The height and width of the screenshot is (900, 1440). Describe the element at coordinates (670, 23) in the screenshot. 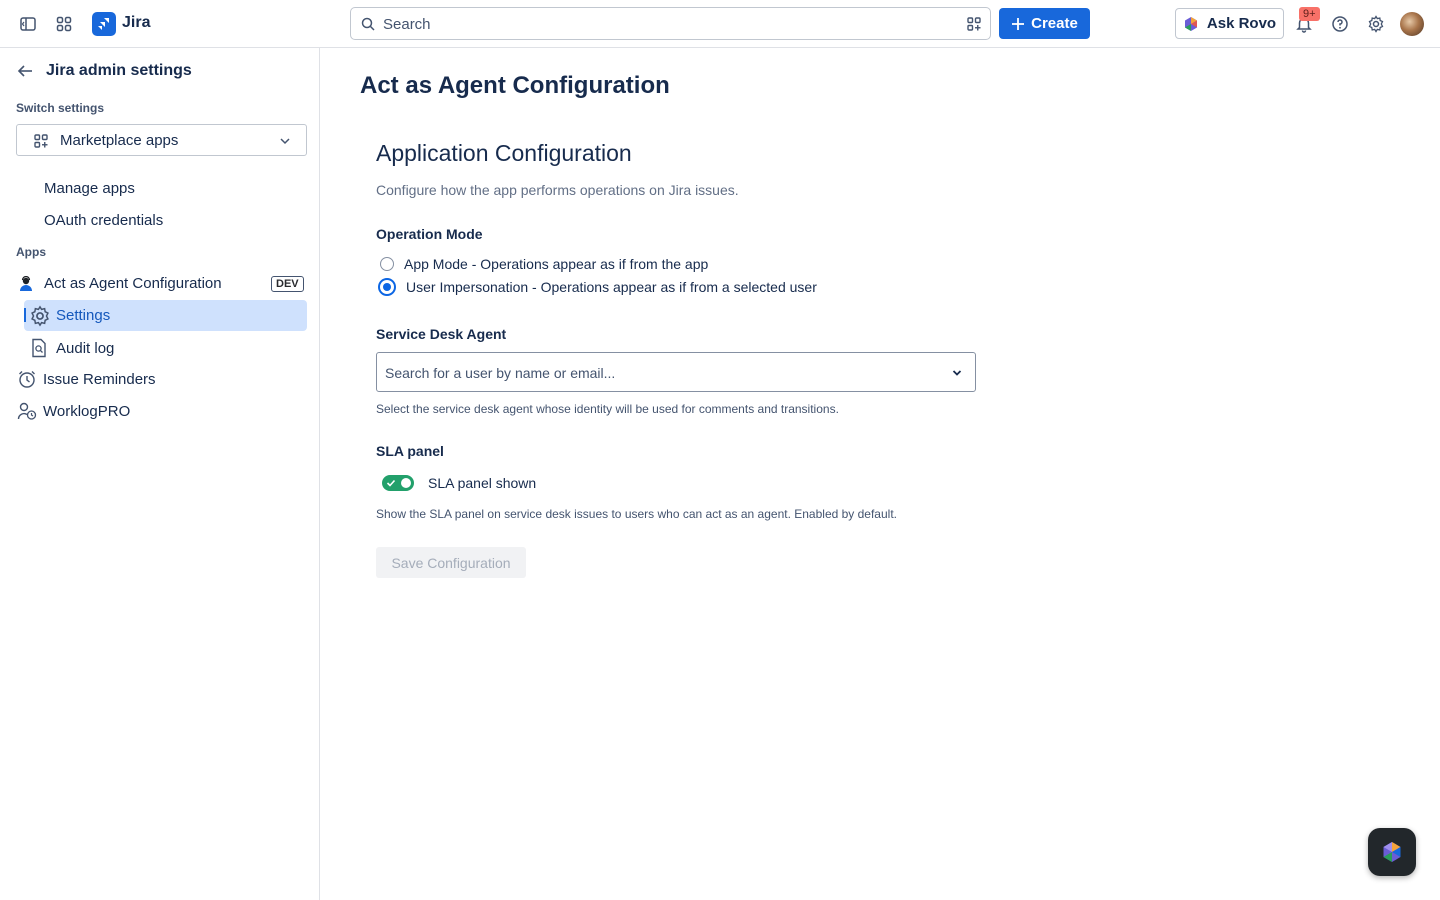

I see `search-input: Search` at that location.